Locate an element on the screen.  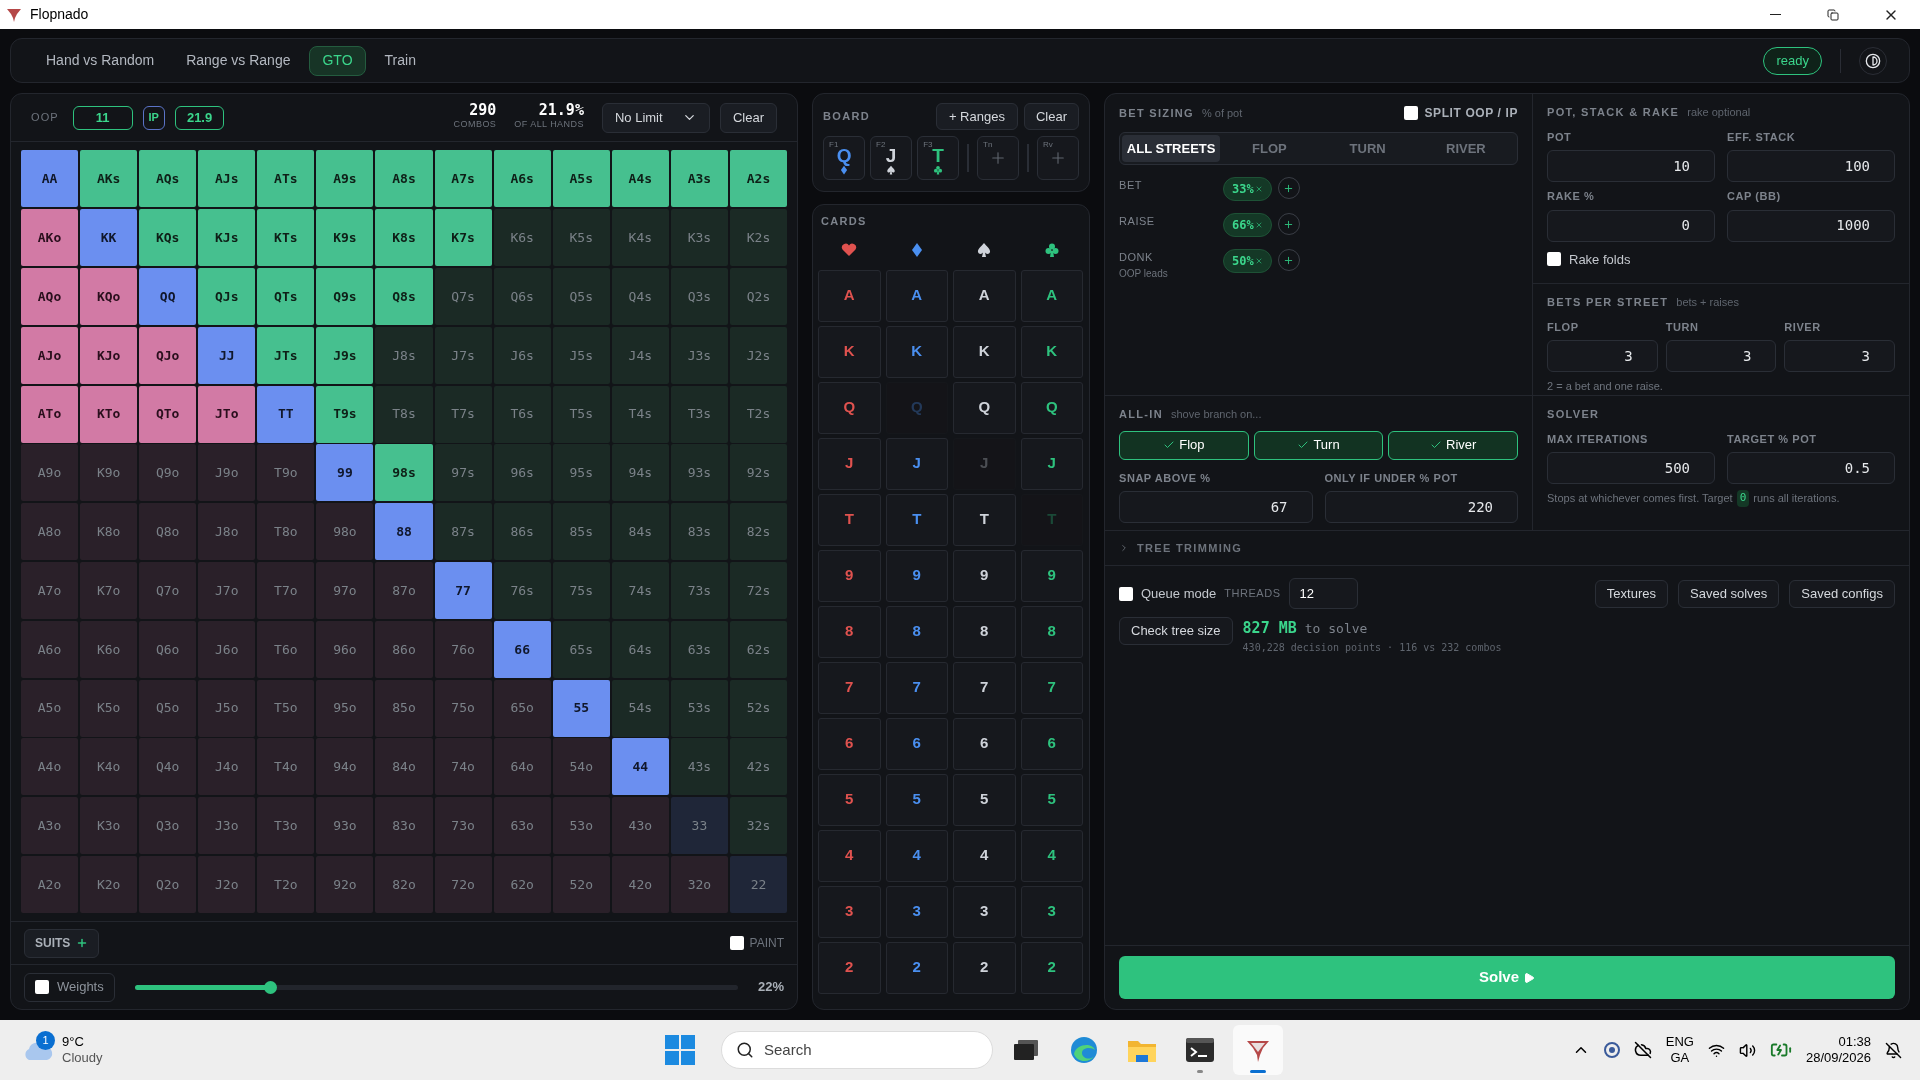
hand-cell: T8s is located at coordinates (404, 414).